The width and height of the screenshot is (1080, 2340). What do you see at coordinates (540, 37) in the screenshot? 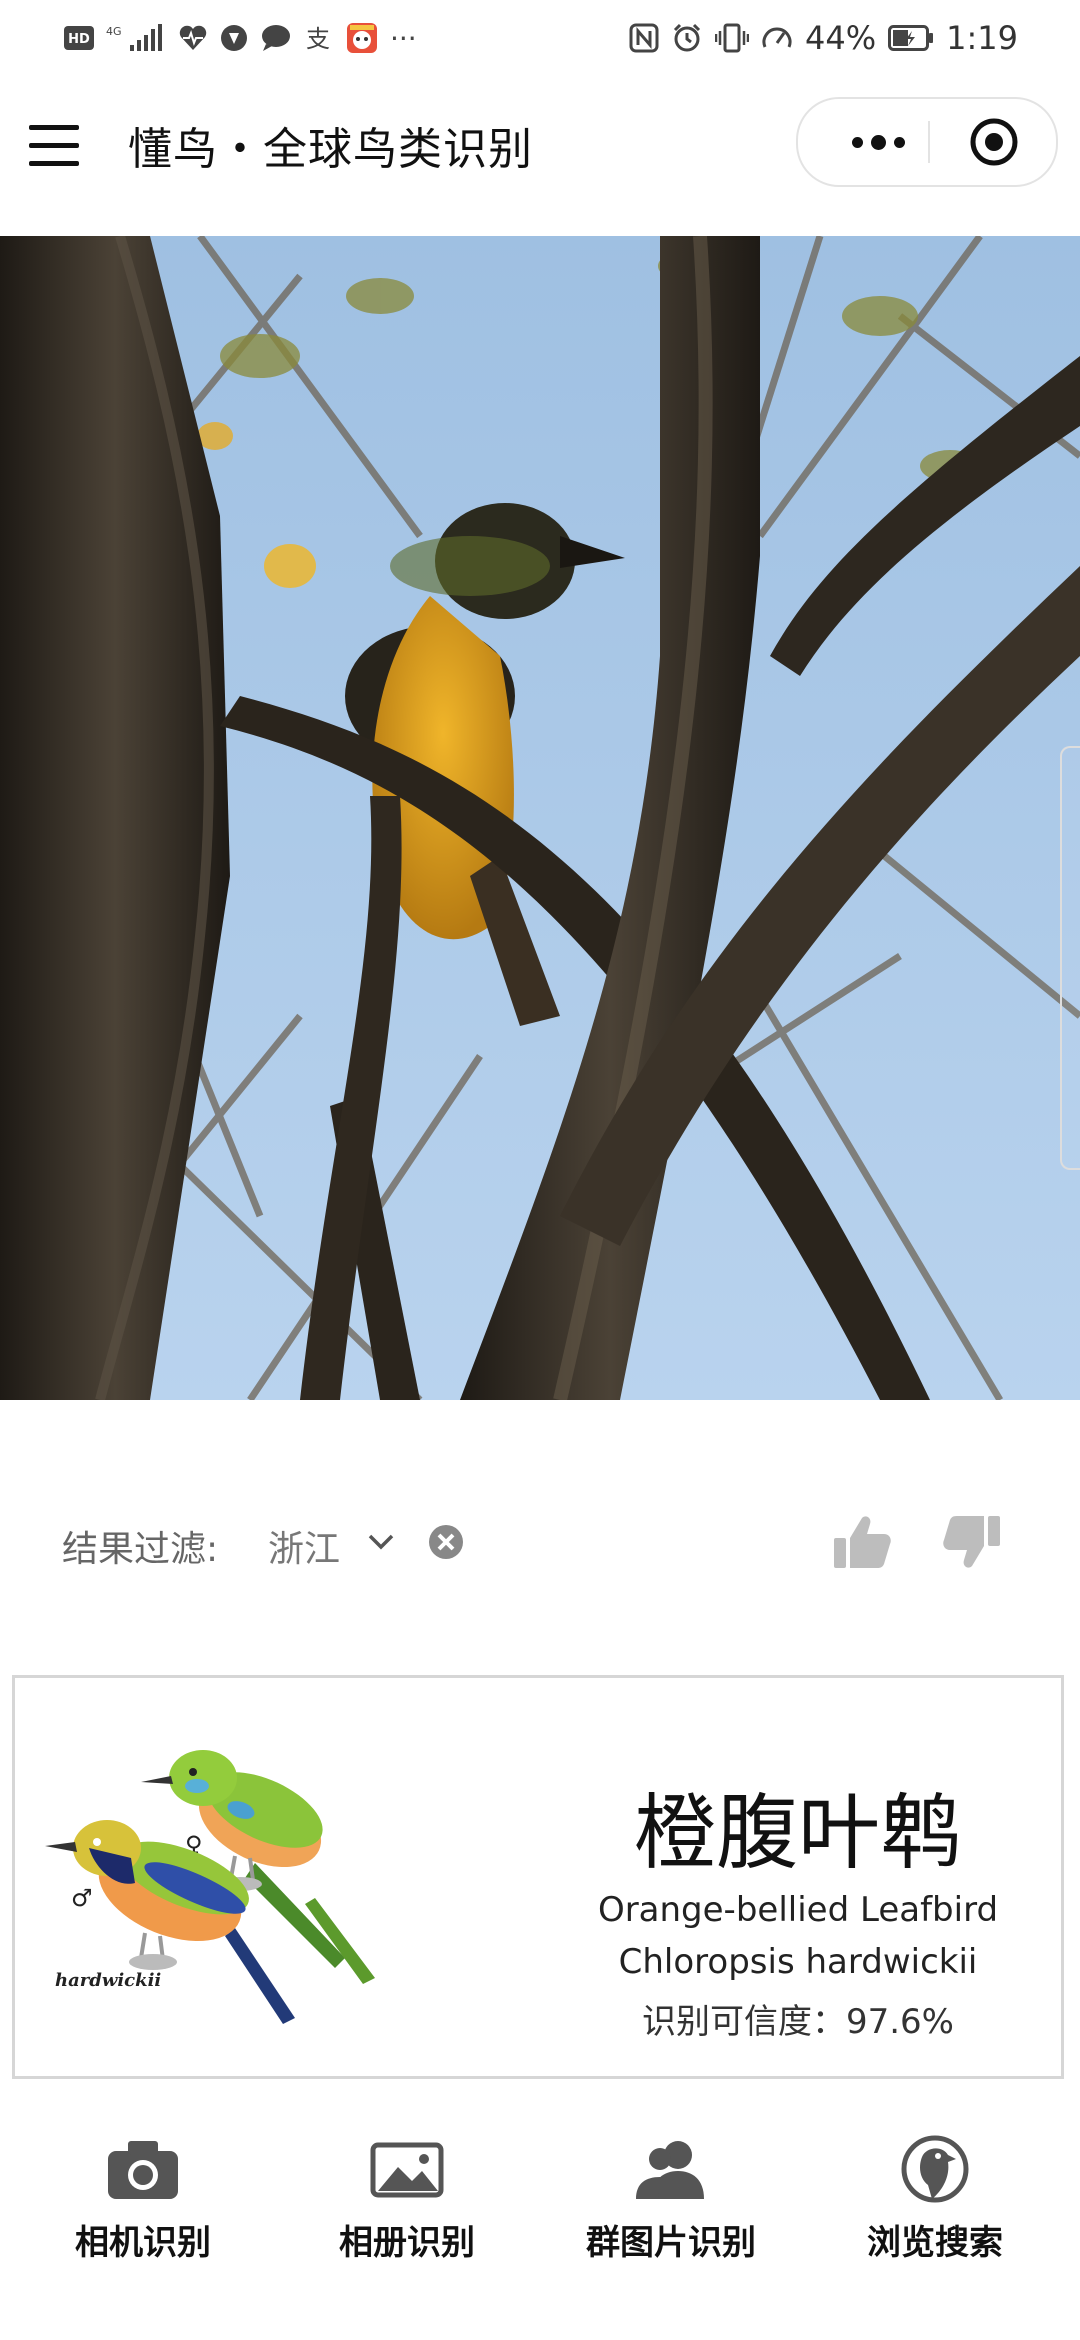
I see `status-bar: HD 4G 支 ··· 44% 1:19` at bounding box center [540, 37].